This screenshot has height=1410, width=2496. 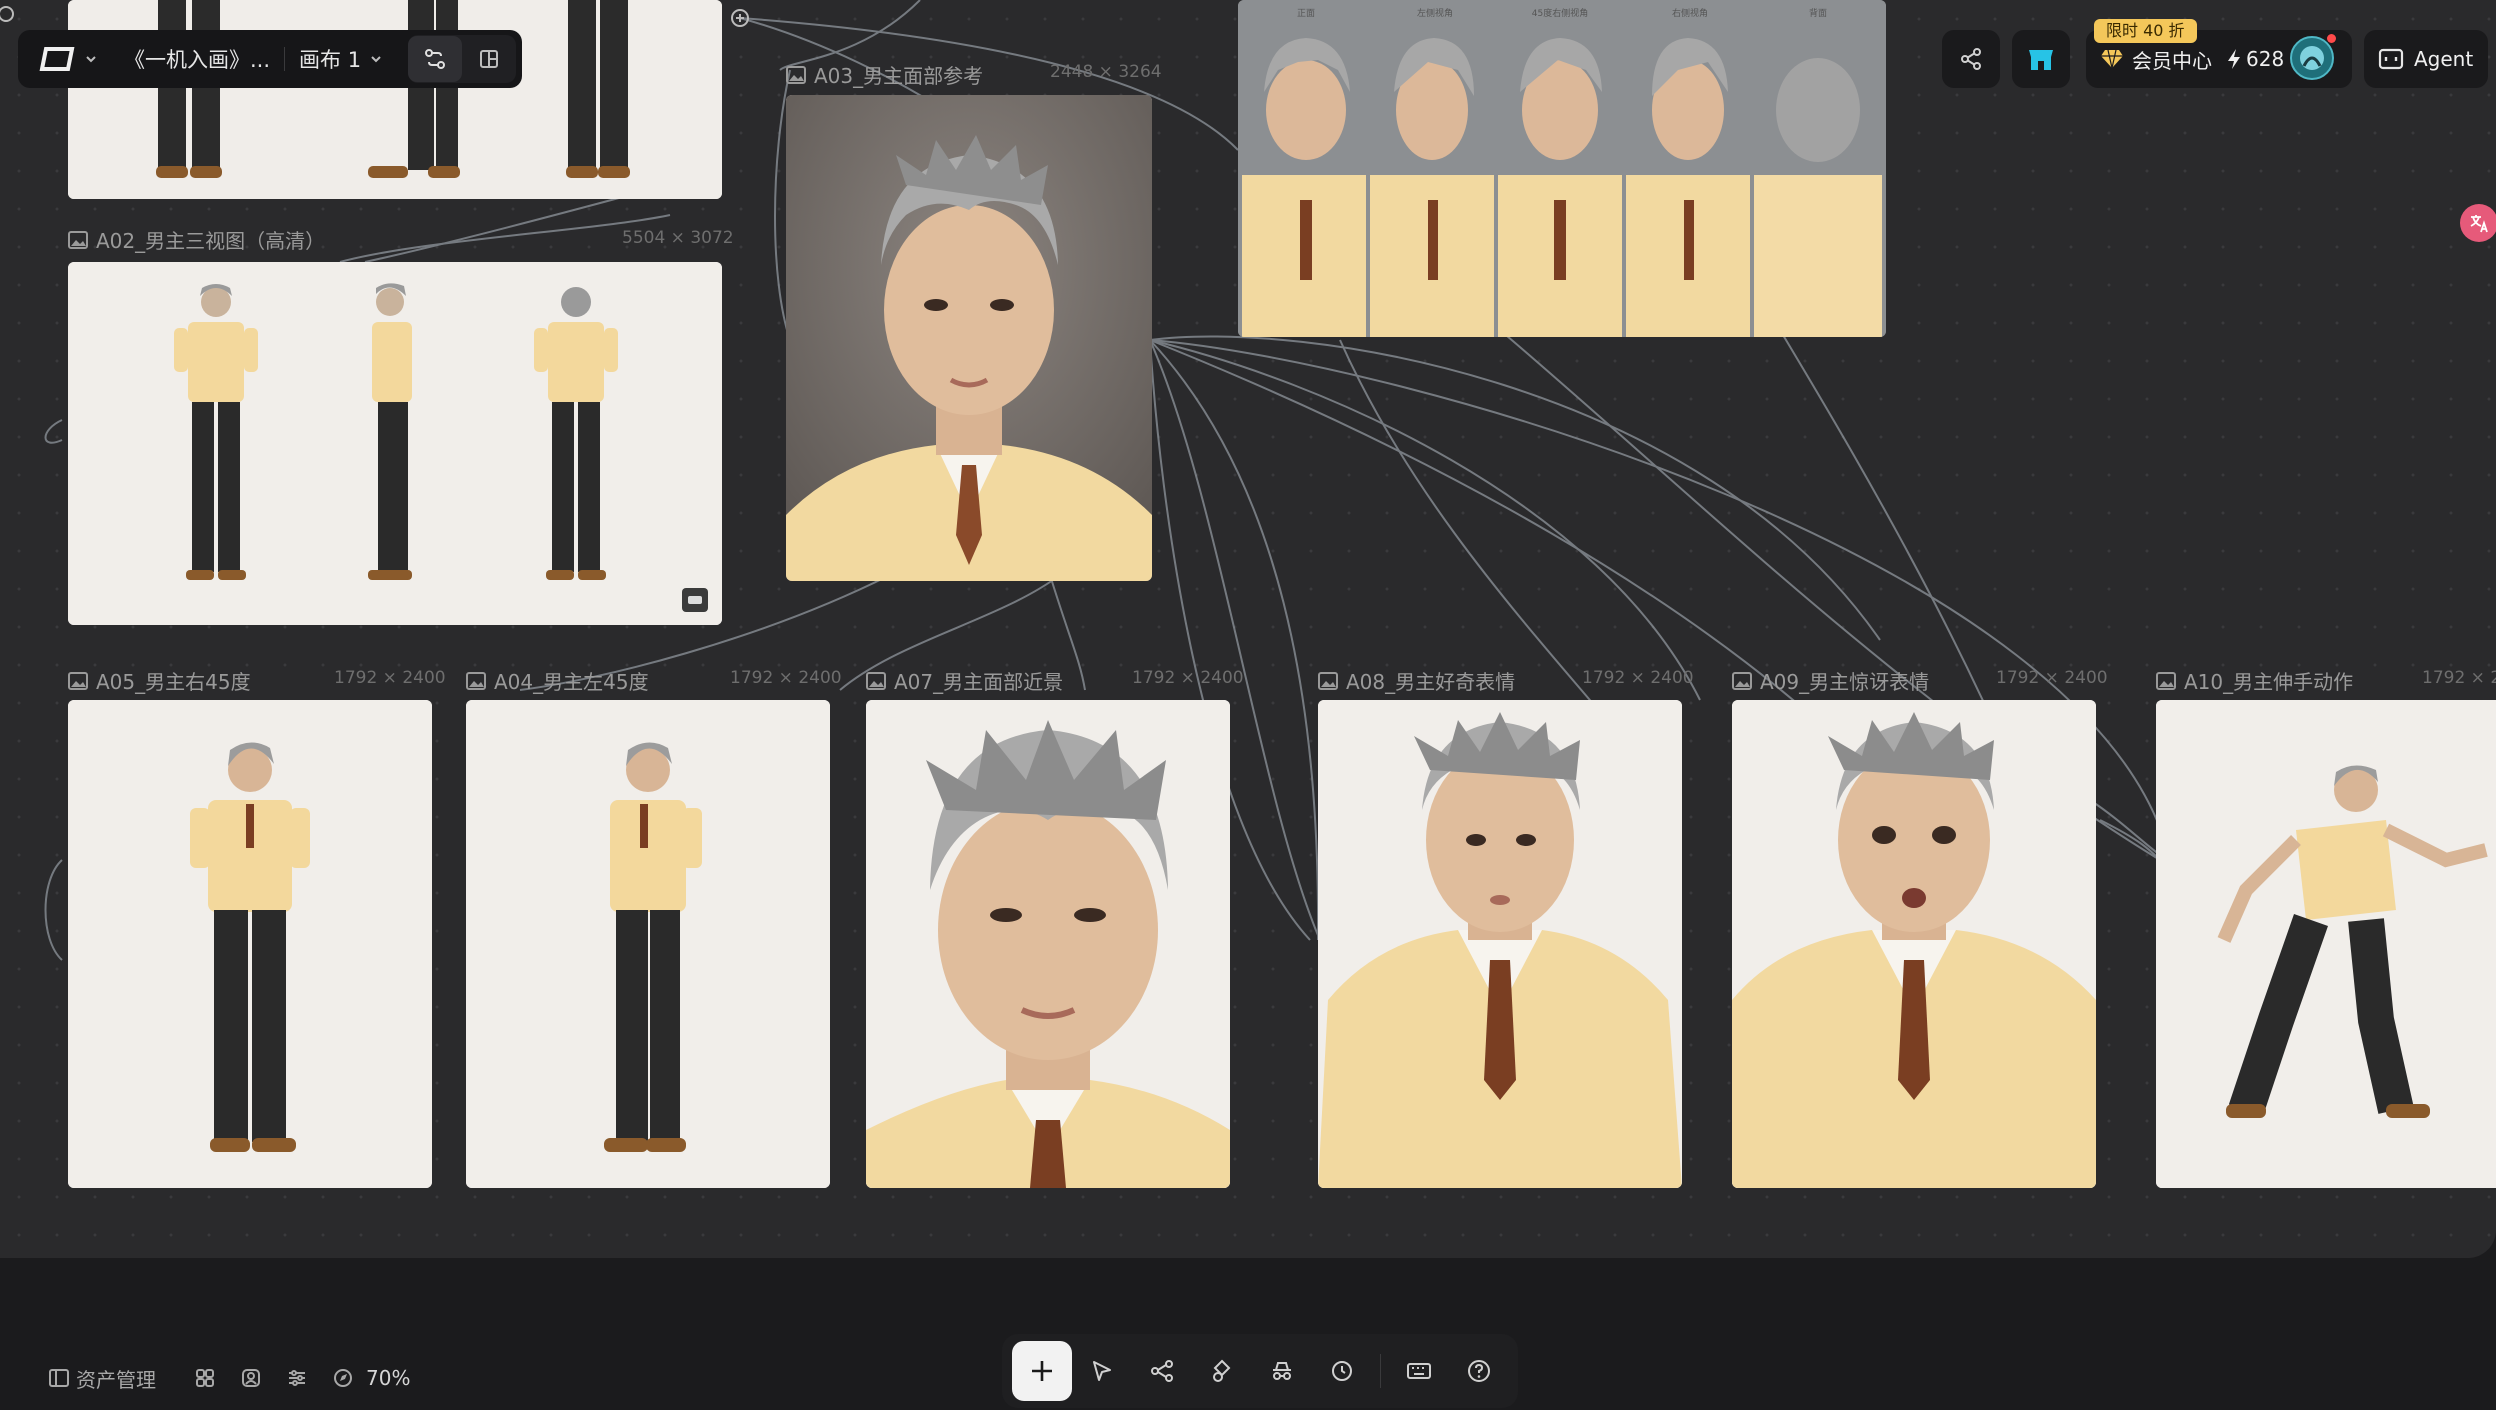 I want to click on face-closeup-image, so click(x=1048, y=944).